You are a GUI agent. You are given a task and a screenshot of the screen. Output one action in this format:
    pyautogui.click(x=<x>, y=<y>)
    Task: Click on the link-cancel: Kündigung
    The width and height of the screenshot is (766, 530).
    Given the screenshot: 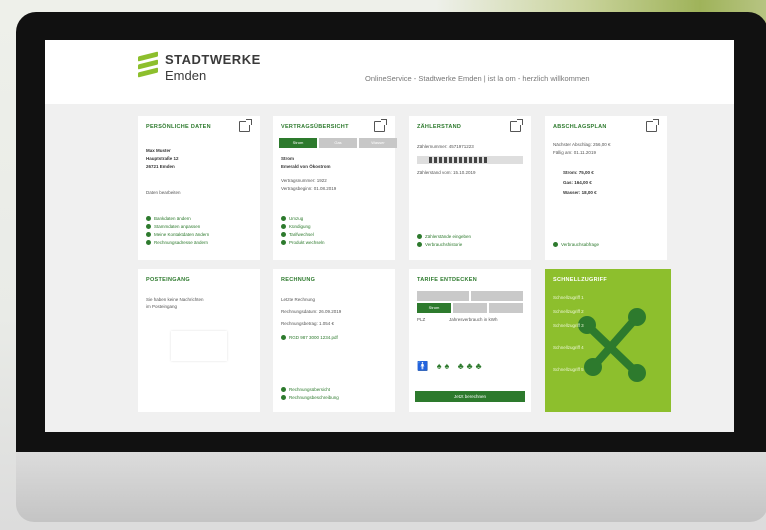 What is the action you would take?
    pyautogui.click(x=296, y=226)
    